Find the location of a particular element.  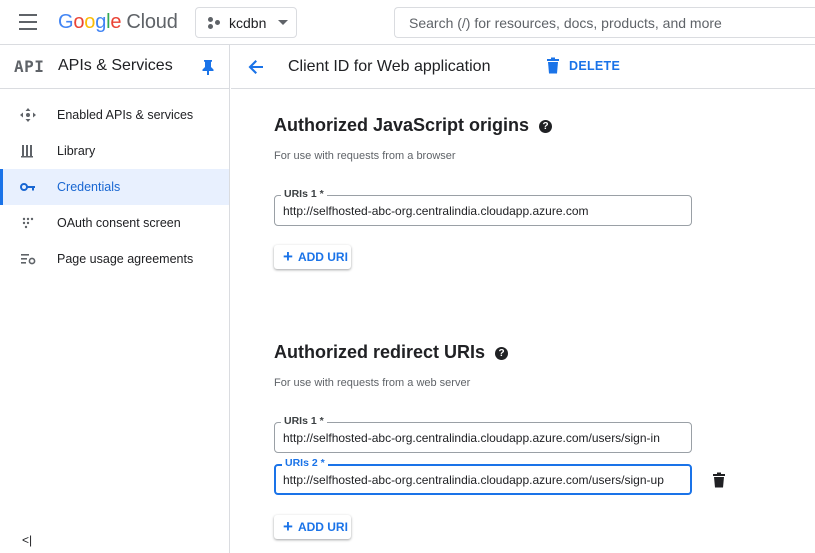

pin-icon is located at coordinates (208, 67).